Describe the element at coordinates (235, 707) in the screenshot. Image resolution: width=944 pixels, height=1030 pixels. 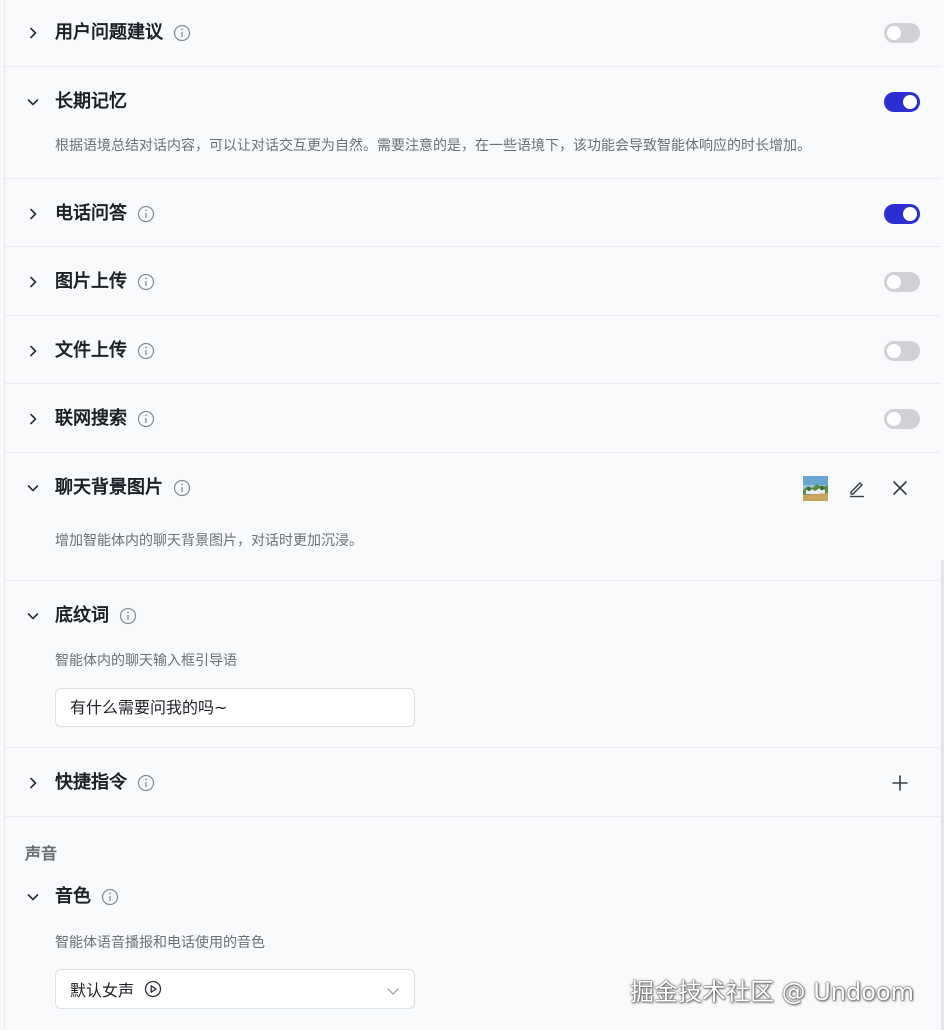
I see `placeholder-input: 有什么需要问我的吗~` at that location.